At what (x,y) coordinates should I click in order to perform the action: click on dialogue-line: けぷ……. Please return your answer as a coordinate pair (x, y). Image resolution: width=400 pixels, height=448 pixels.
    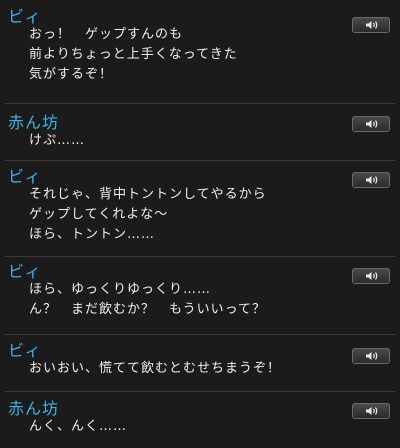
    Looking at the image, I should click on (57, 140).